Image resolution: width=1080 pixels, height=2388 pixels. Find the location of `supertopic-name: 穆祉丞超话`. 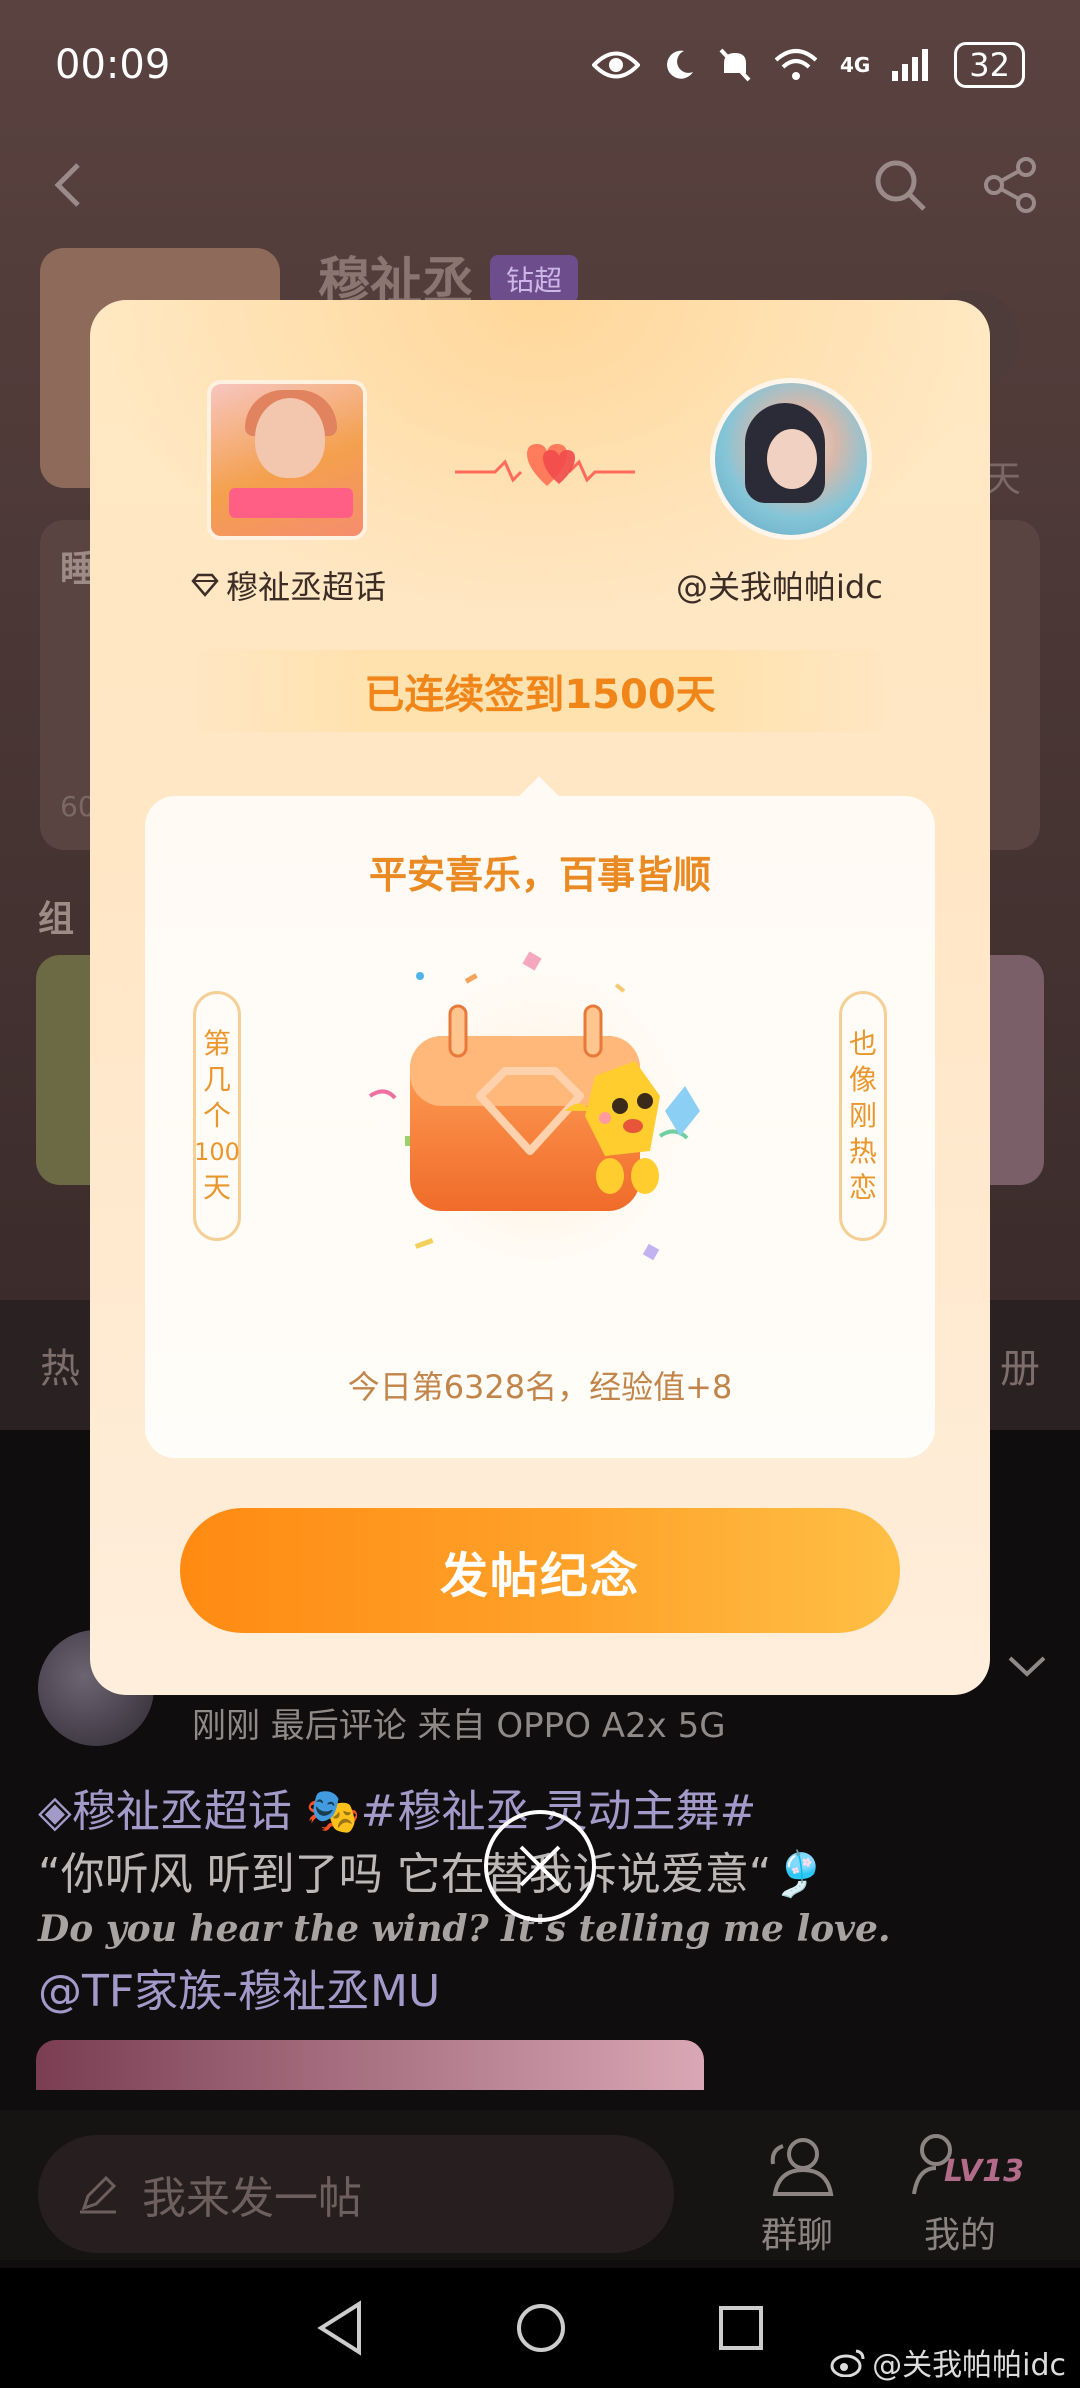

supertopic-name: 穆祉丞超话 is located at coordinates (288, 585).